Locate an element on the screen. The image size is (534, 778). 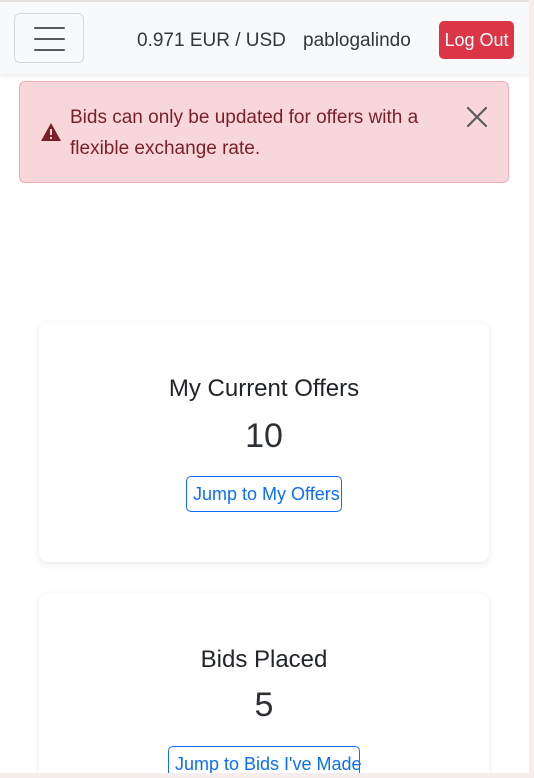
warning-triangle-icon is located at coordinates (51, 132).